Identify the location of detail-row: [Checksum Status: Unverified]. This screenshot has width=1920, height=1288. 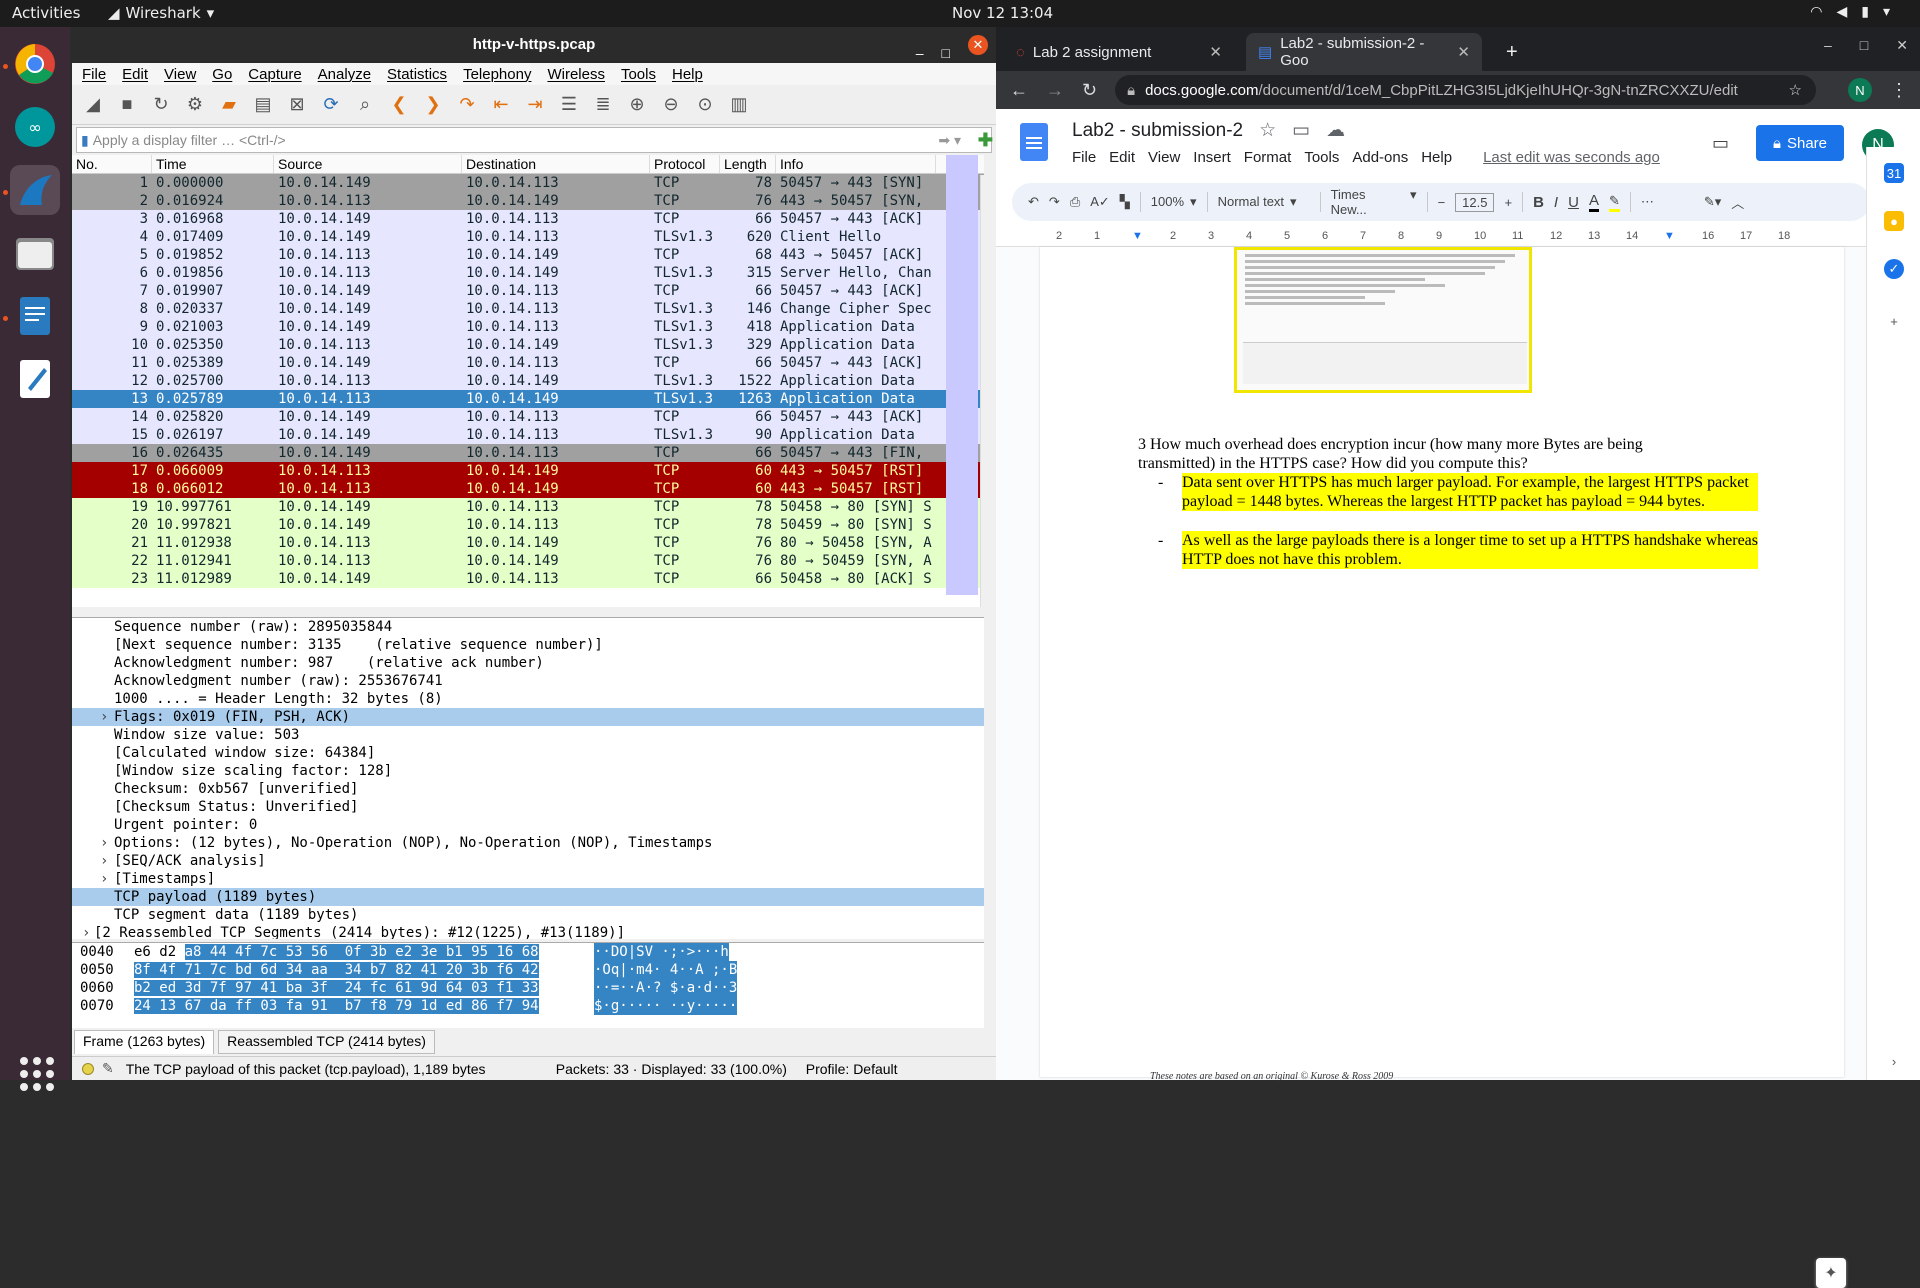
(528, 807).